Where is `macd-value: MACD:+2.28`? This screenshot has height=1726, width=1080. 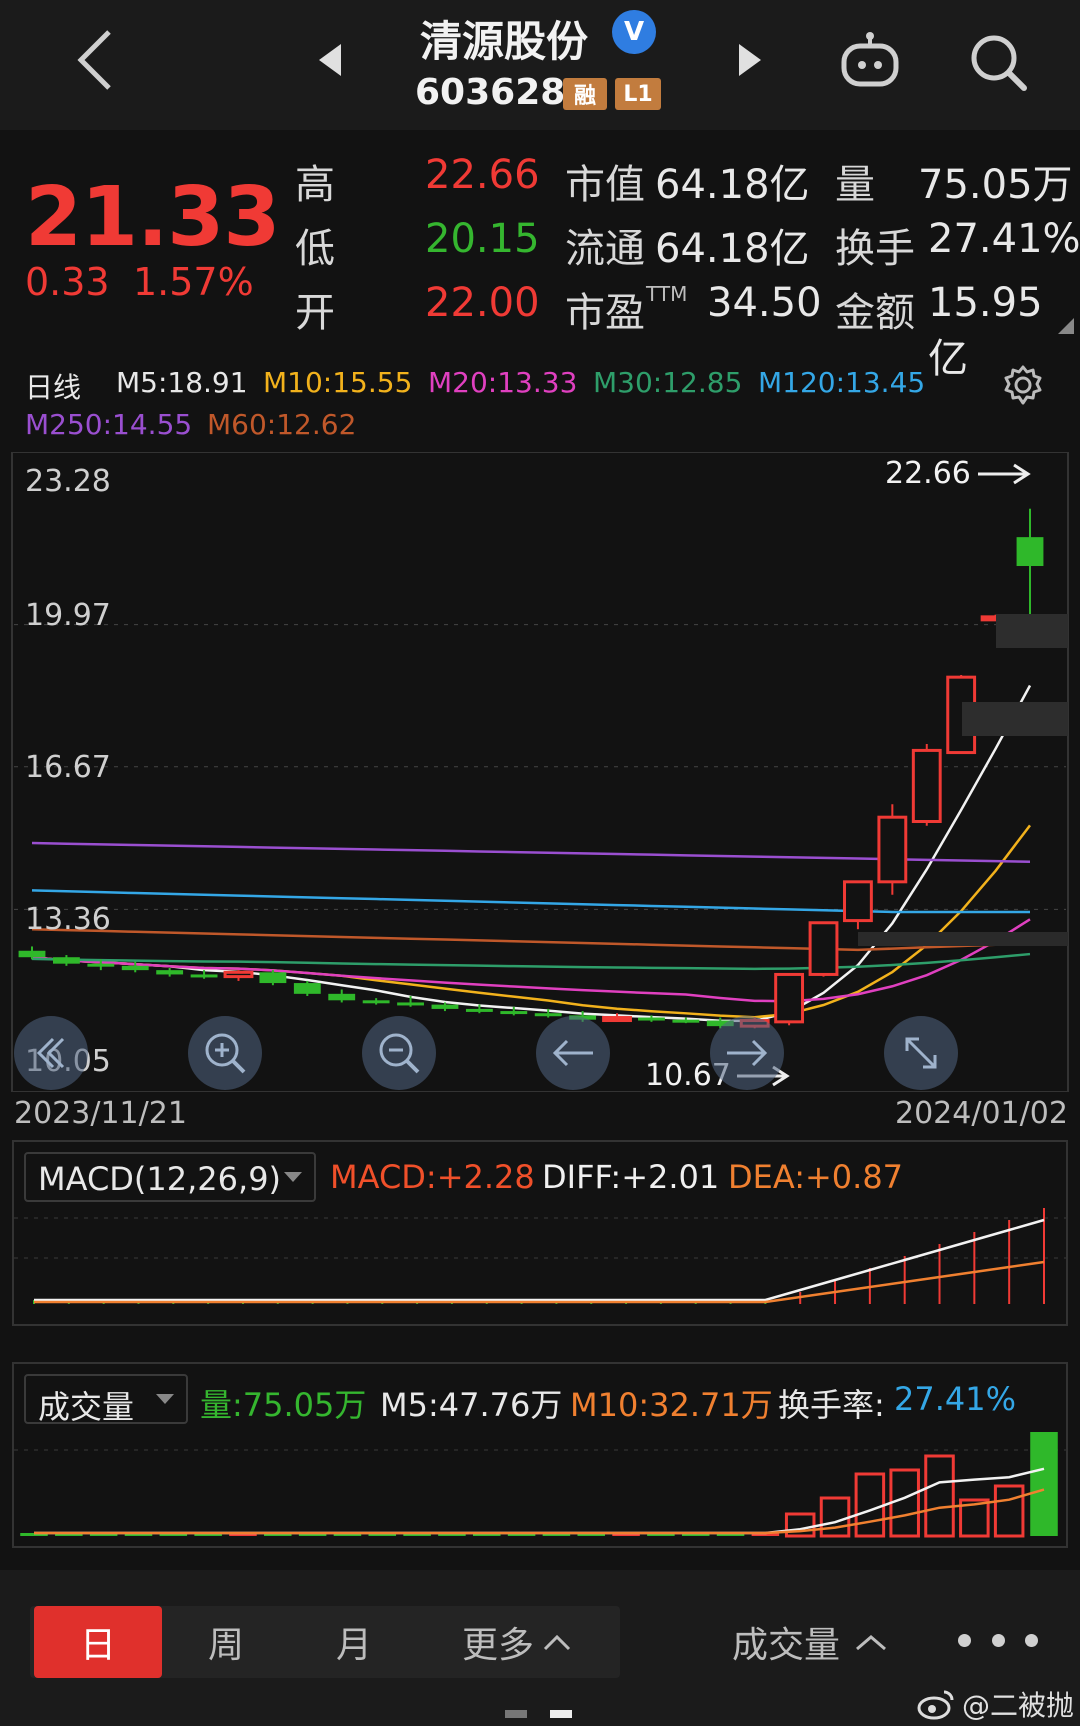
macd-value: MACD:+2.28 is located at coordinates (432, 1177).